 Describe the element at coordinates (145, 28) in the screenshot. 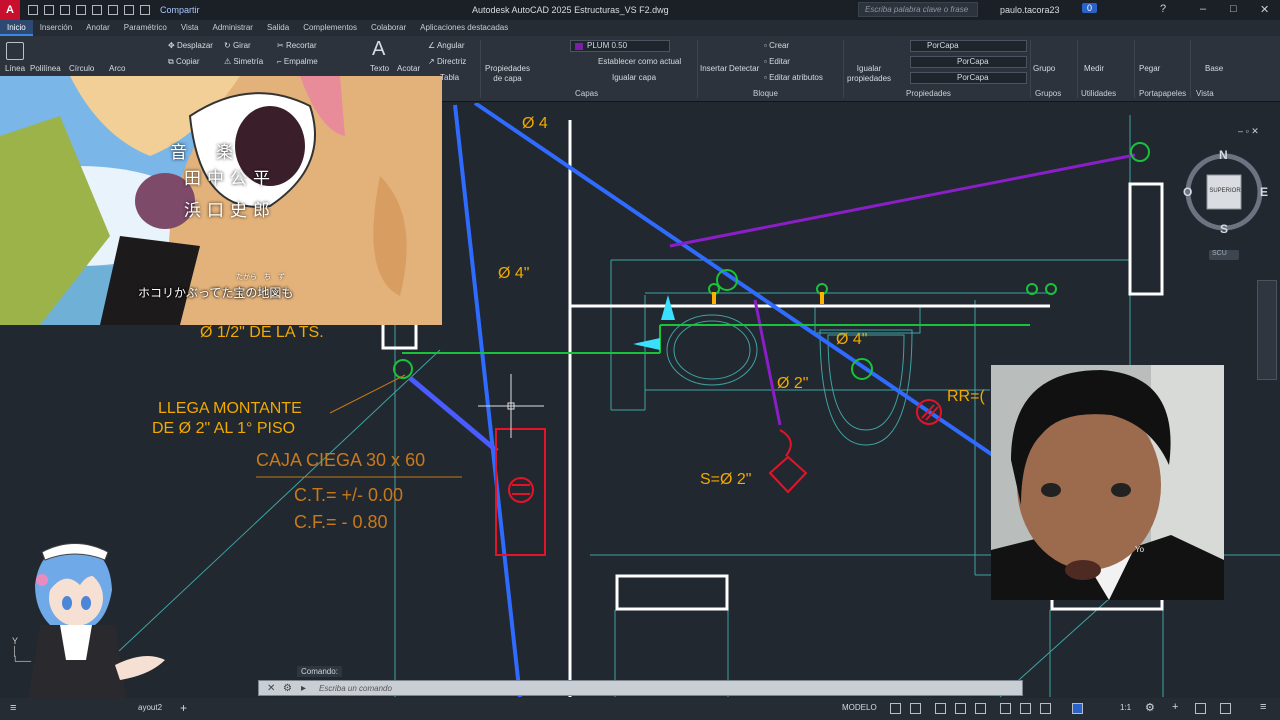

I see `tab-parametrico: Paramétrico` at that location.